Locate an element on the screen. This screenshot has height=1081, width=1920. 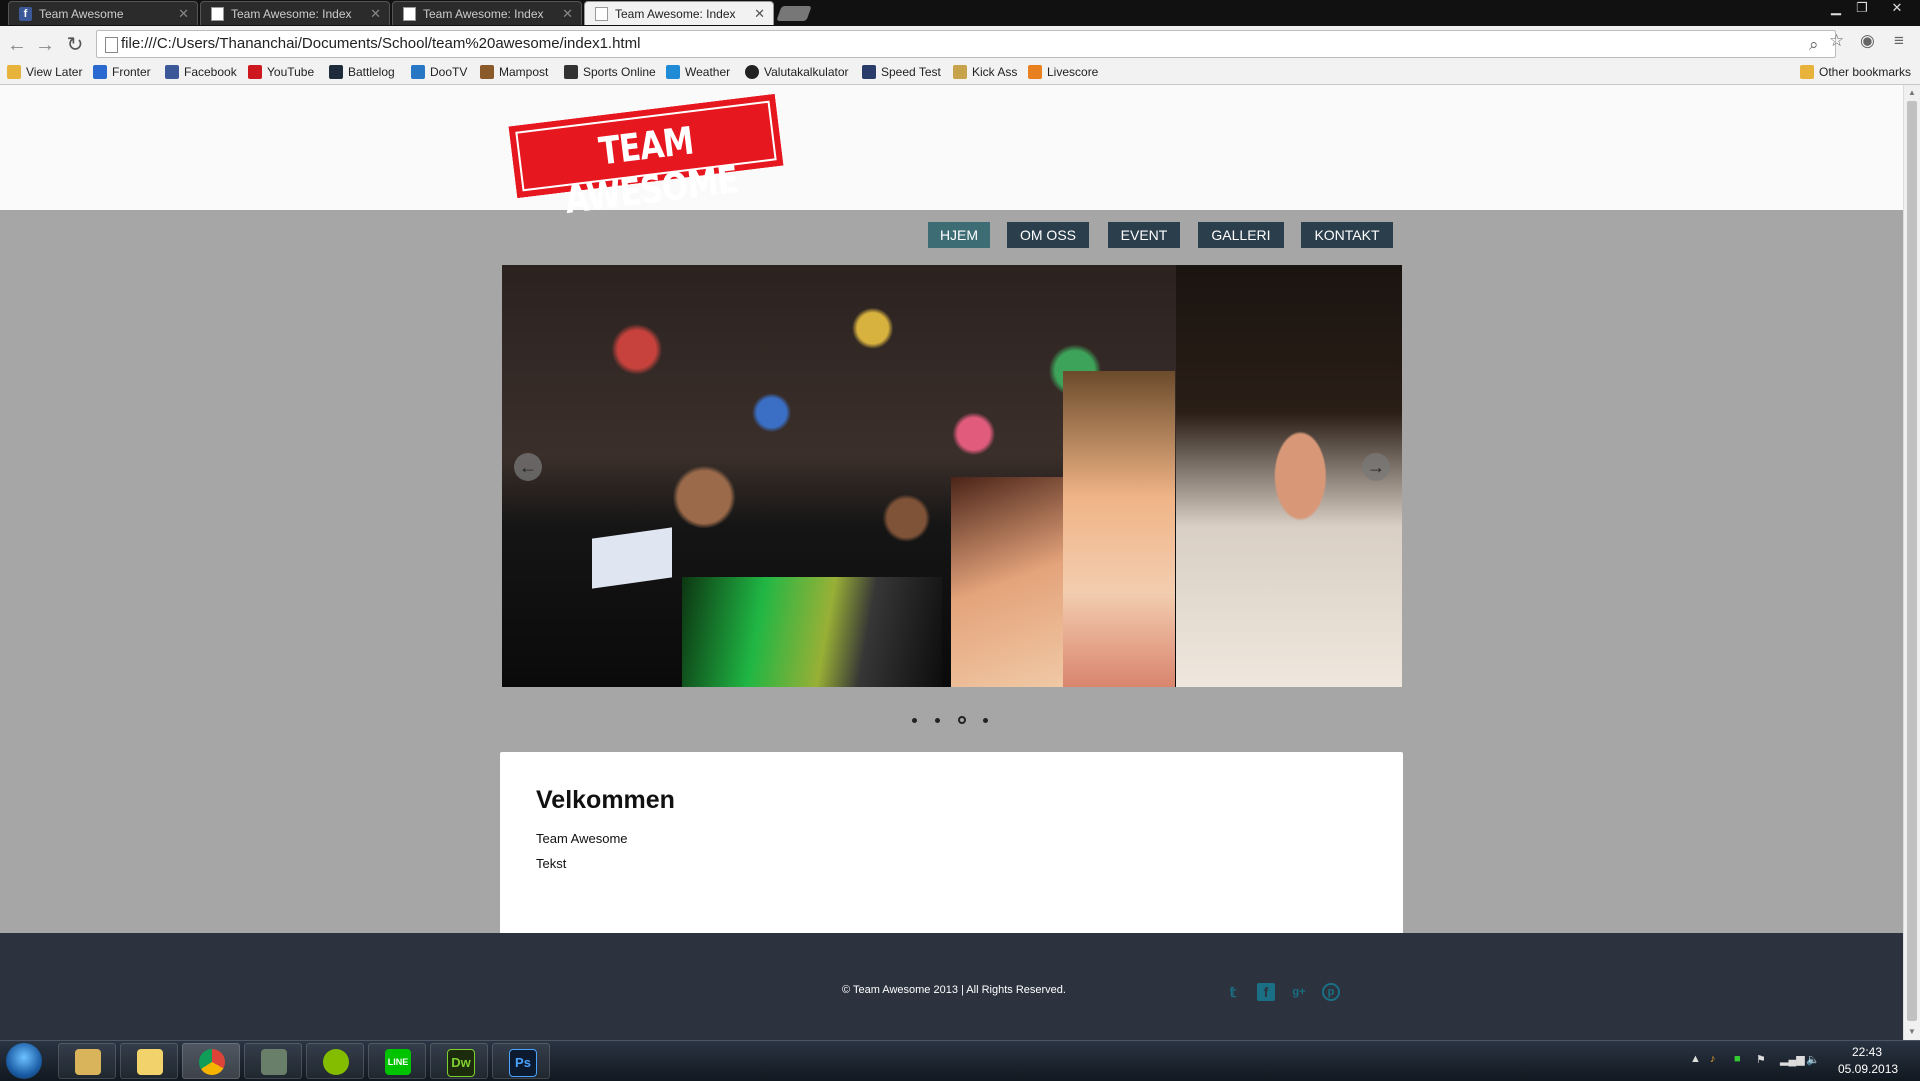
bookmark-speed-test: Speed Test is located at coordinates (901, 72).